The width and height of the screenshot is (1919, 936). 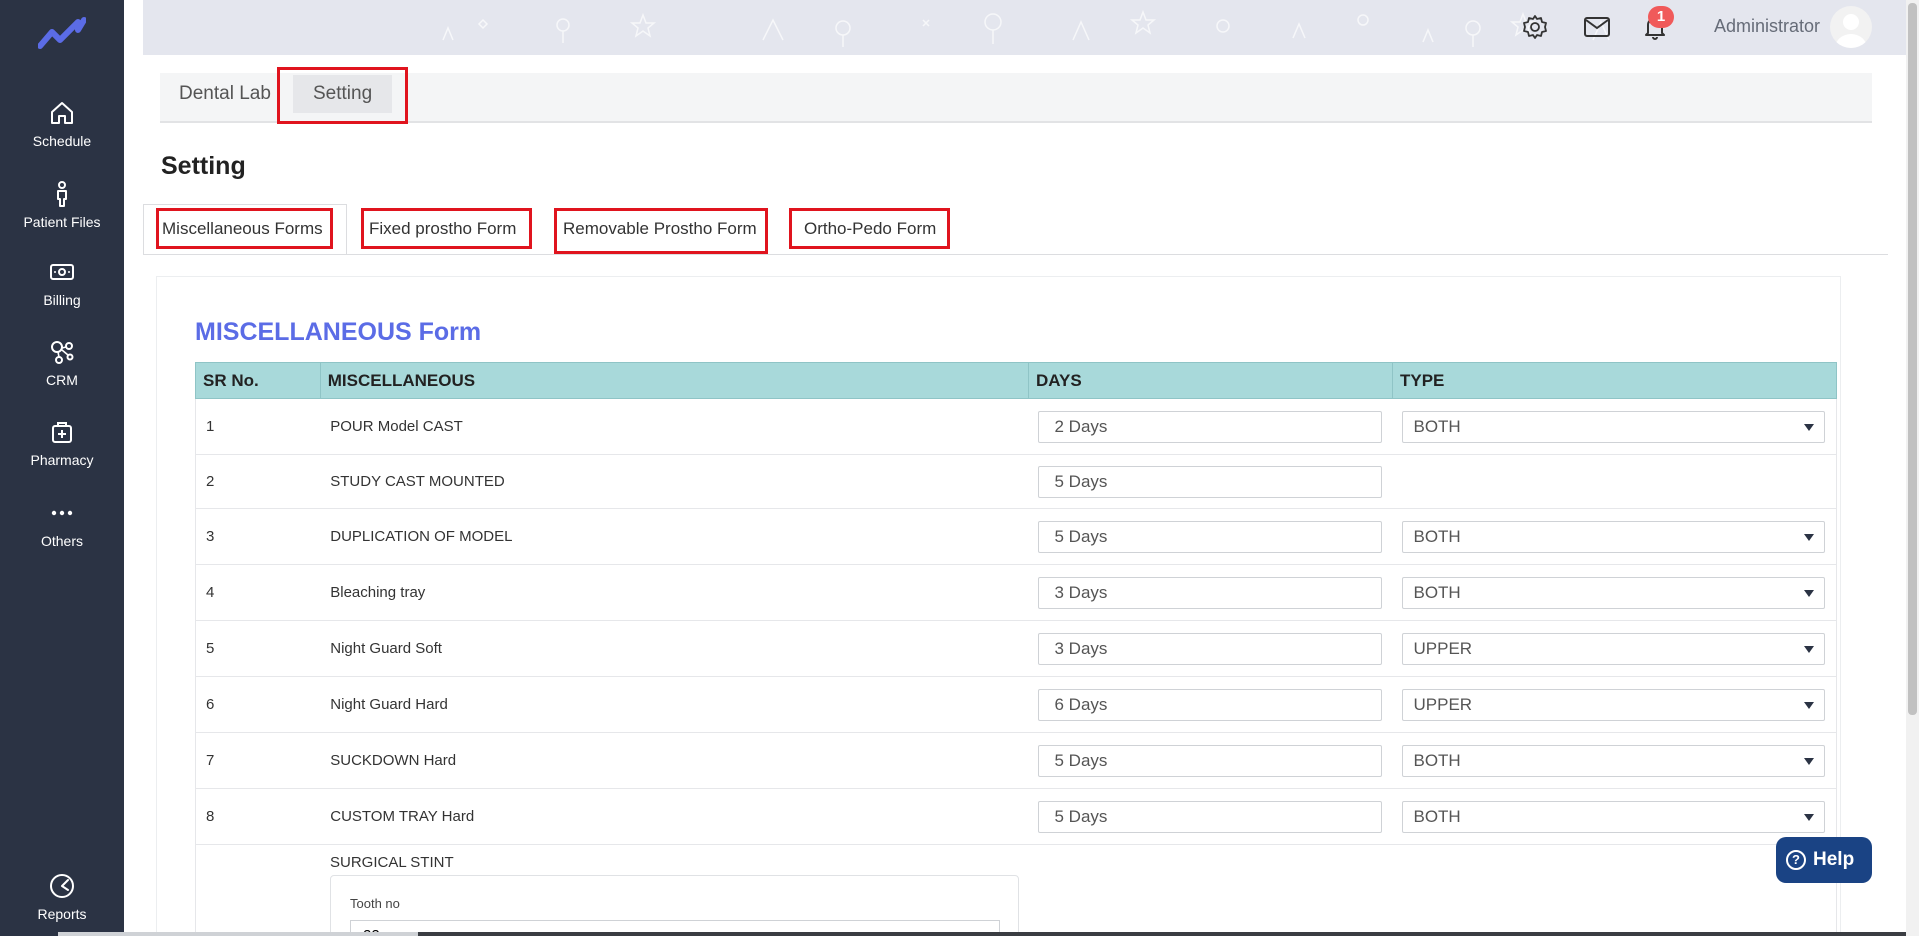 I want to click on row-name: POUR Model CAST, so click(x=674, y=426).